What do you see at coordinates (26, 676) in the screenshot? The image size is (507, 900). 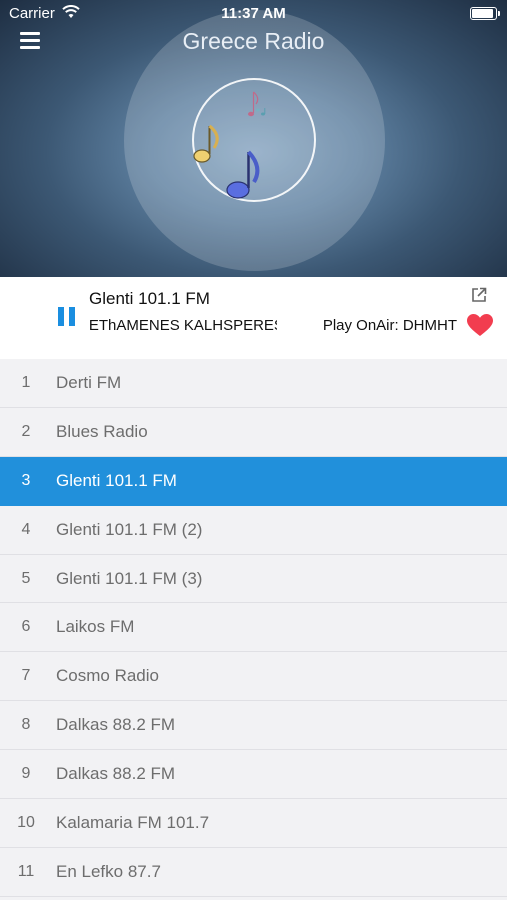 I see `station-number: 7` at bounding box center [26, 676].